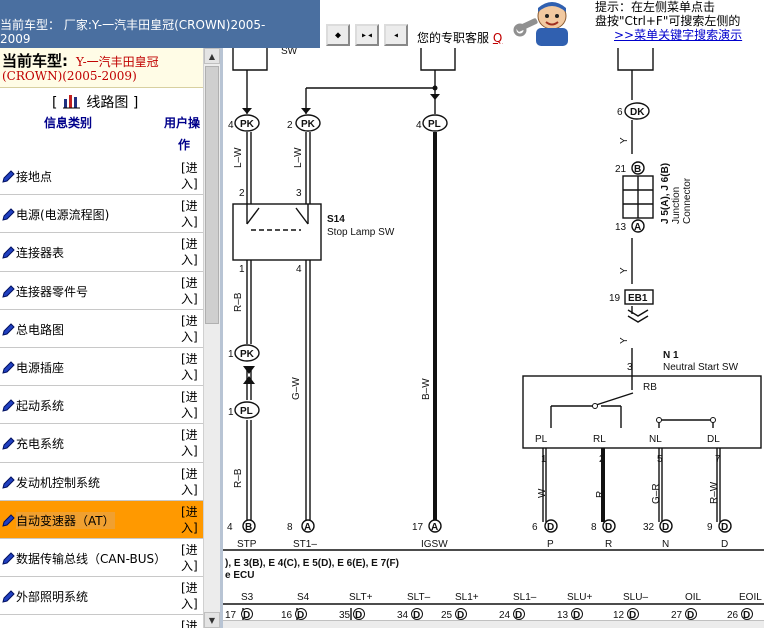 The width and height of the screenshot is (764, 628). I want to click on wire-label-y-1: Y, so click(624, 140).